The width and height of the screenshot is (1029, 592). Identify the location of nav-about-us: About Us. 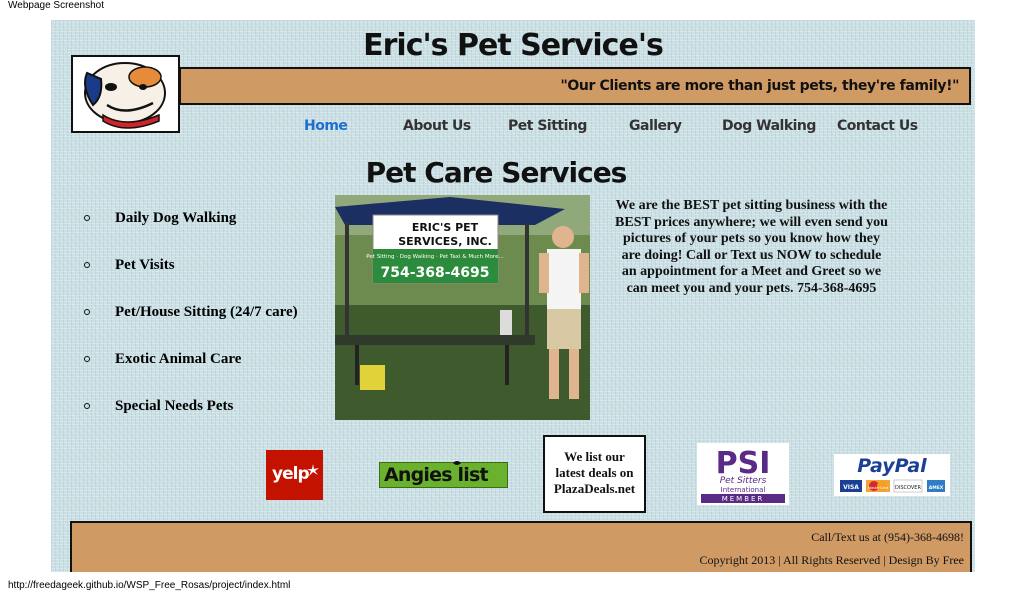
(437, 126).